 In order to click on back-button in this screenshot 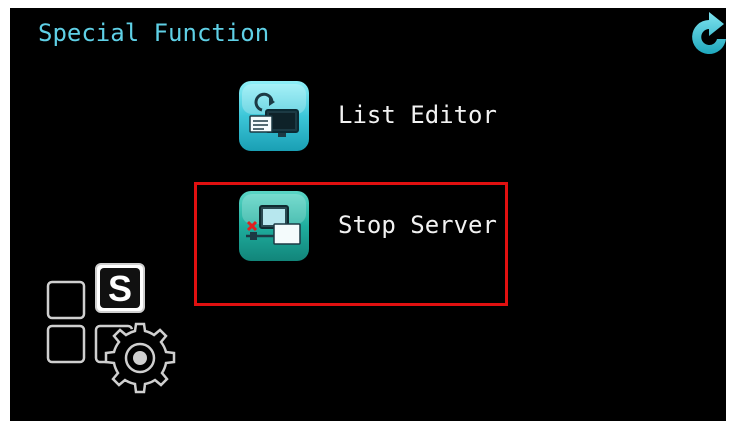, I will do `click(705, 37)`.